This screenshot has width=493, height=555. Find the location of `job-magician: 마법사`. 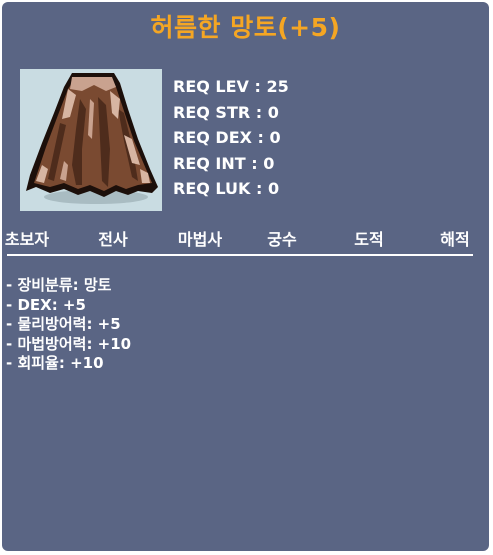

job-magician: 마법사 is located at coordinates (200, 239).